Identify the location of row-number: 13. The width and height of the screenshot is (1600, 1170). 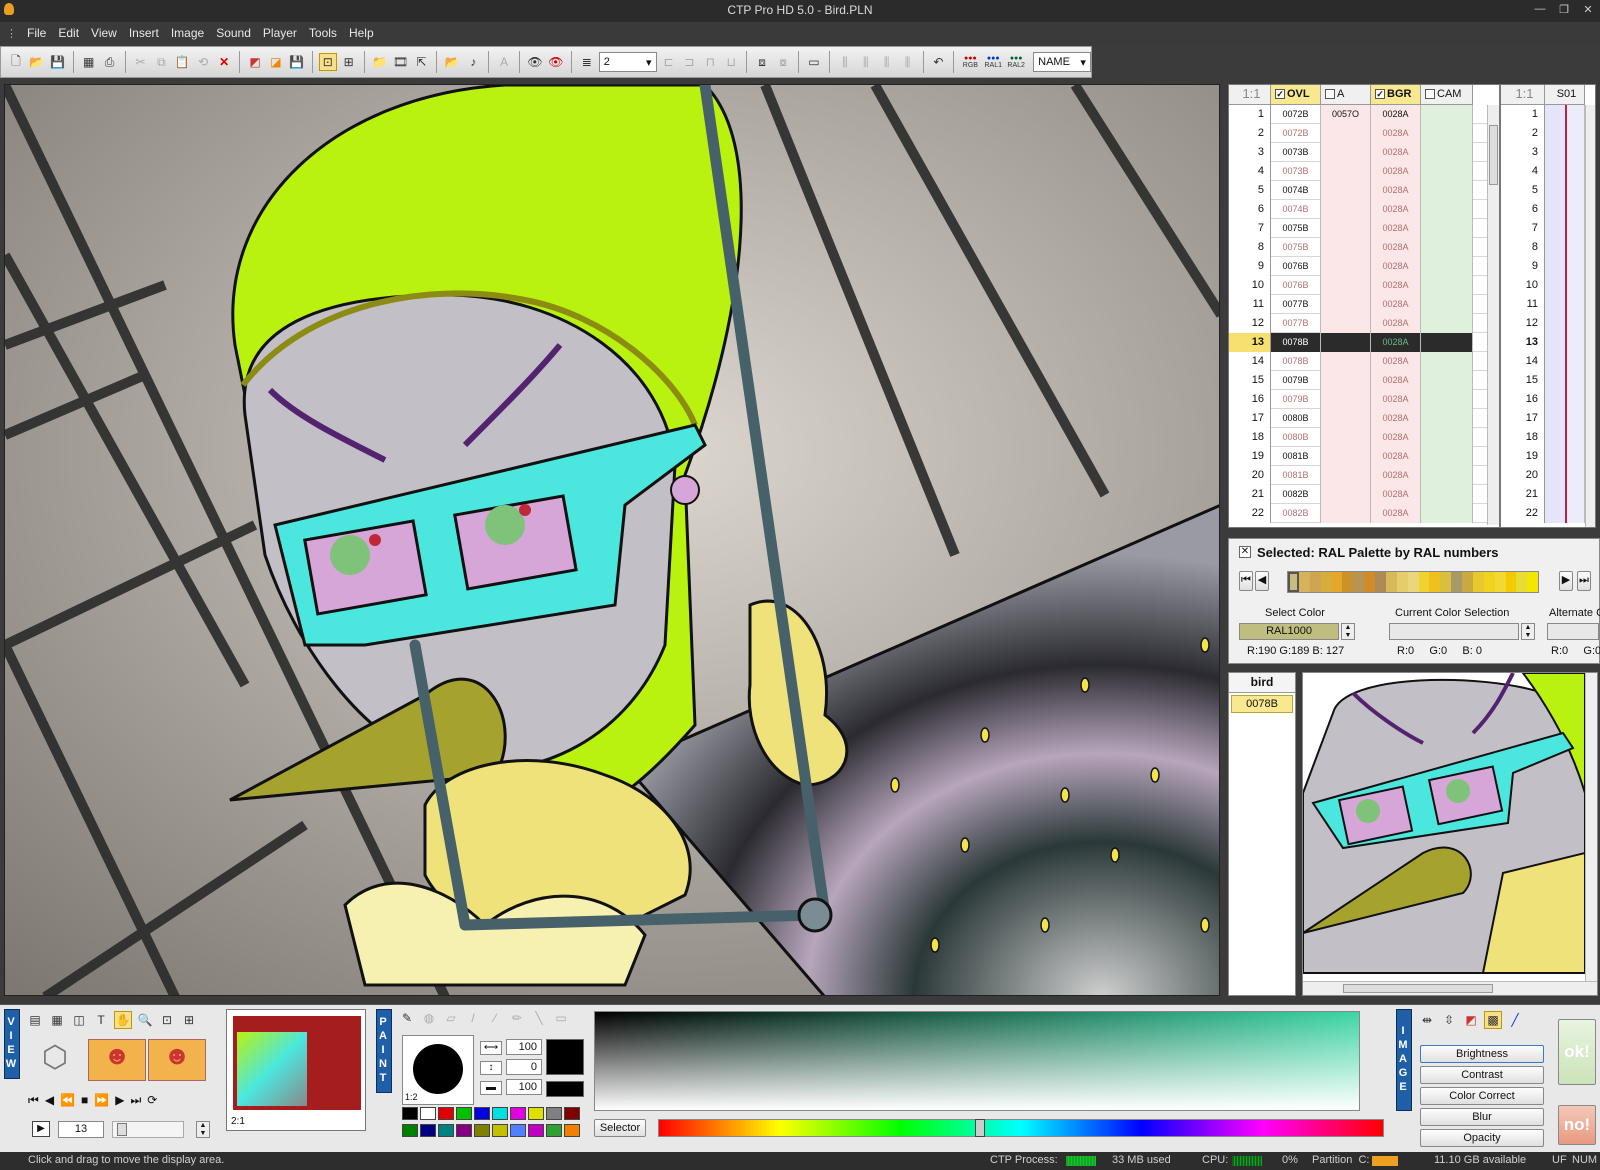
(1250, 342).